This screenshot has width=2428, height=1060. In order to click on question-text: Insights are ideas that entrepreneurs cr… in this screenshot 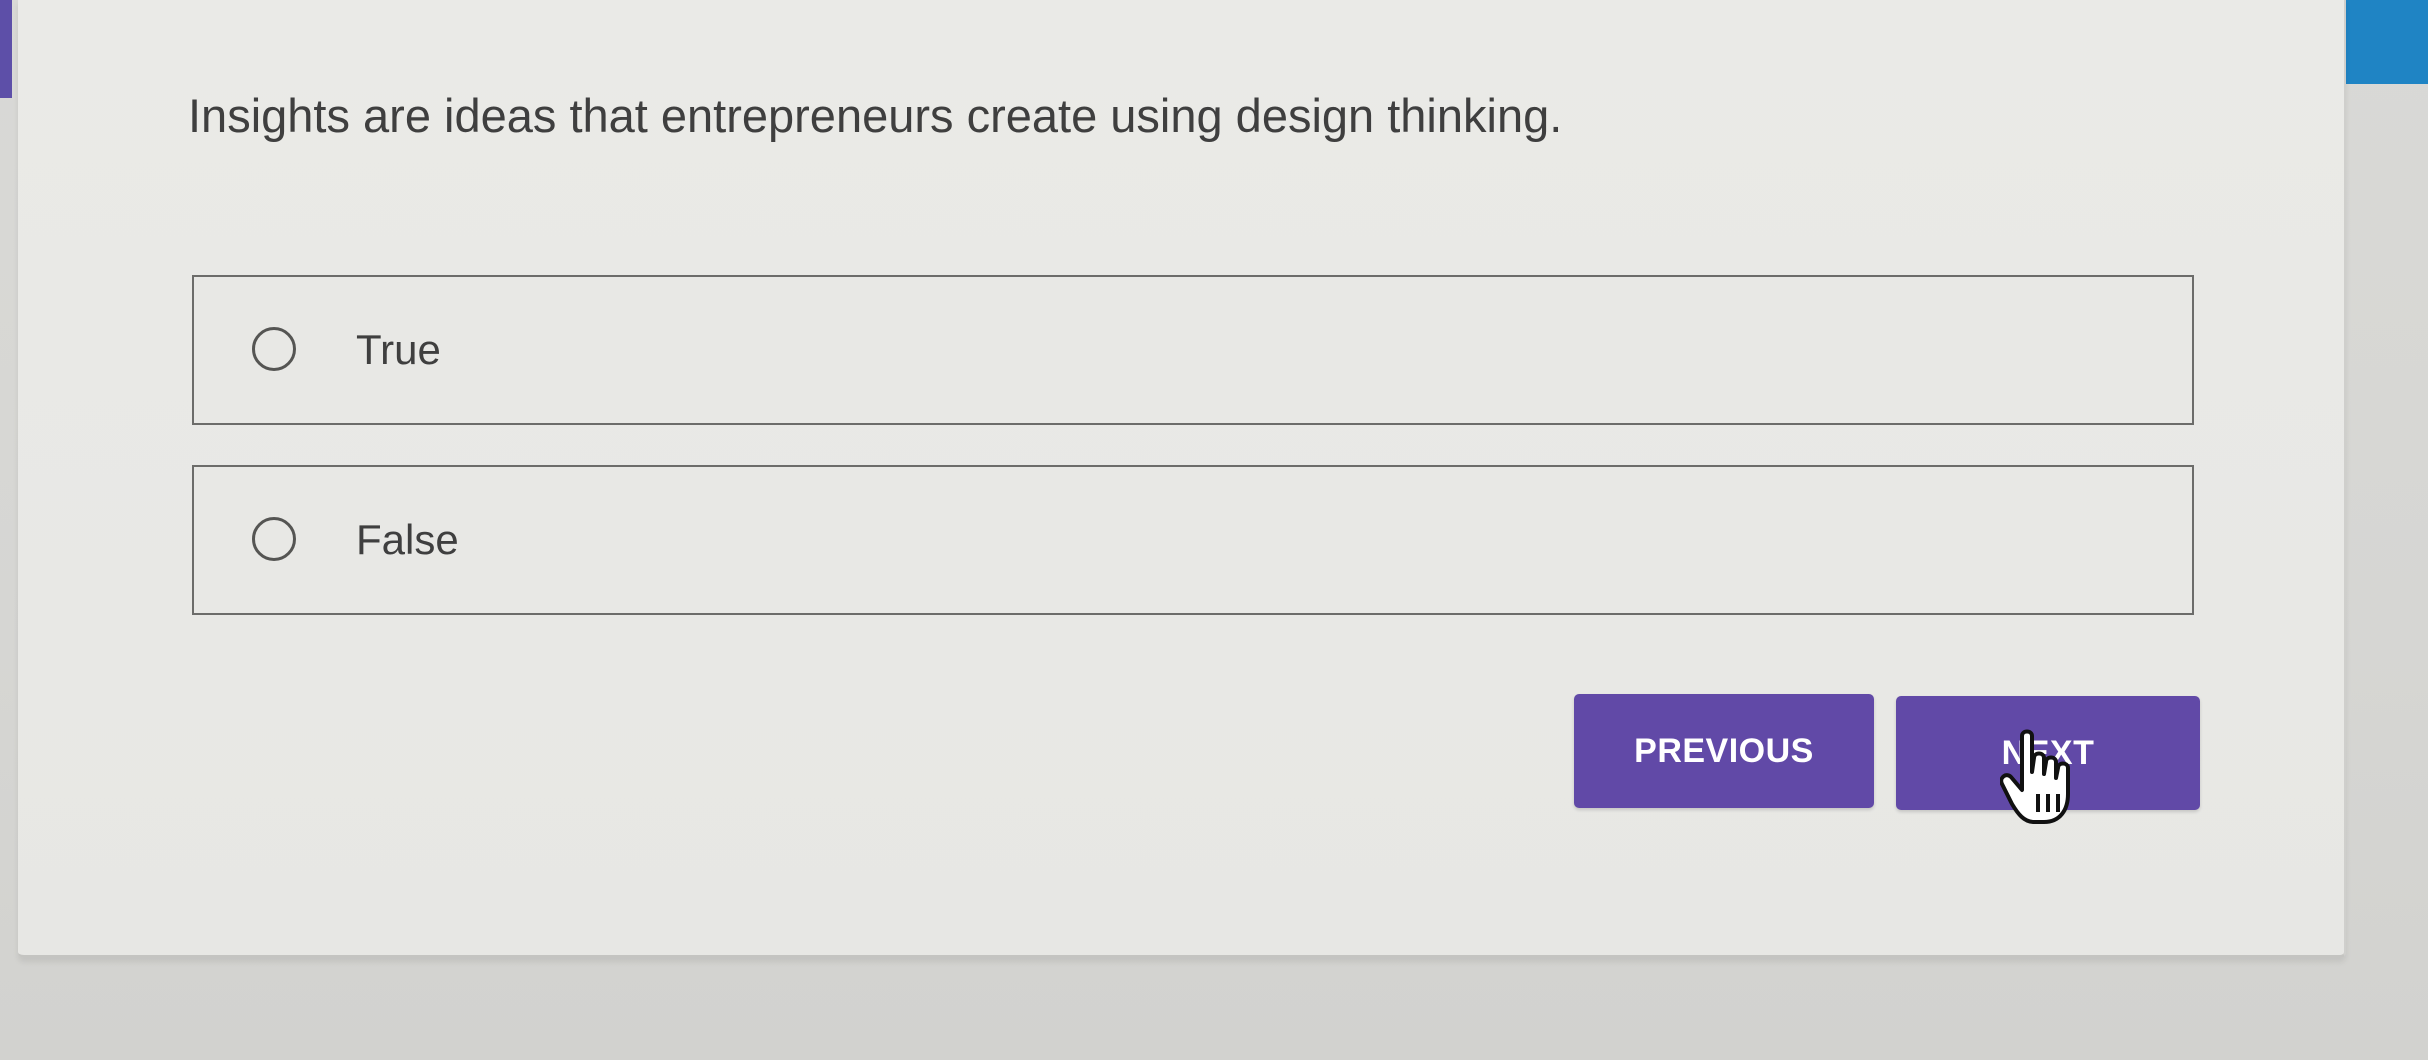, I will do `click(875, 115)`.